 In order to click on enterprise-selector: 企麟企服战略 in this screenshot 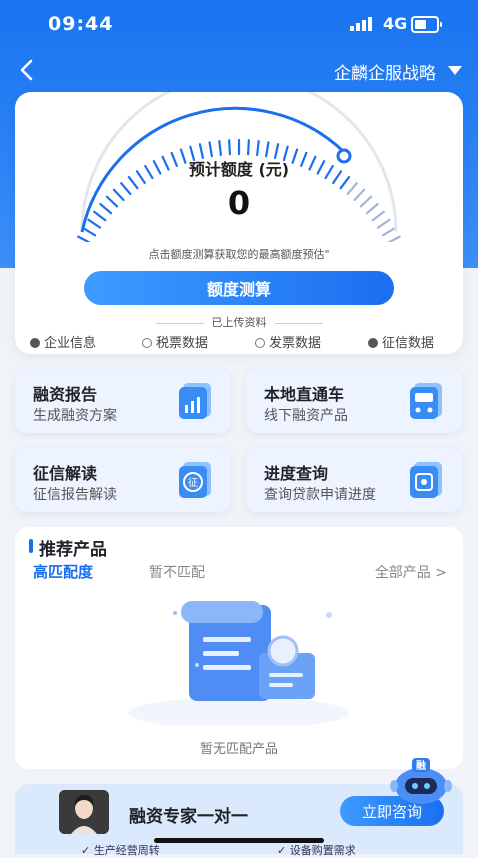, I will do `click(385, 71)`.